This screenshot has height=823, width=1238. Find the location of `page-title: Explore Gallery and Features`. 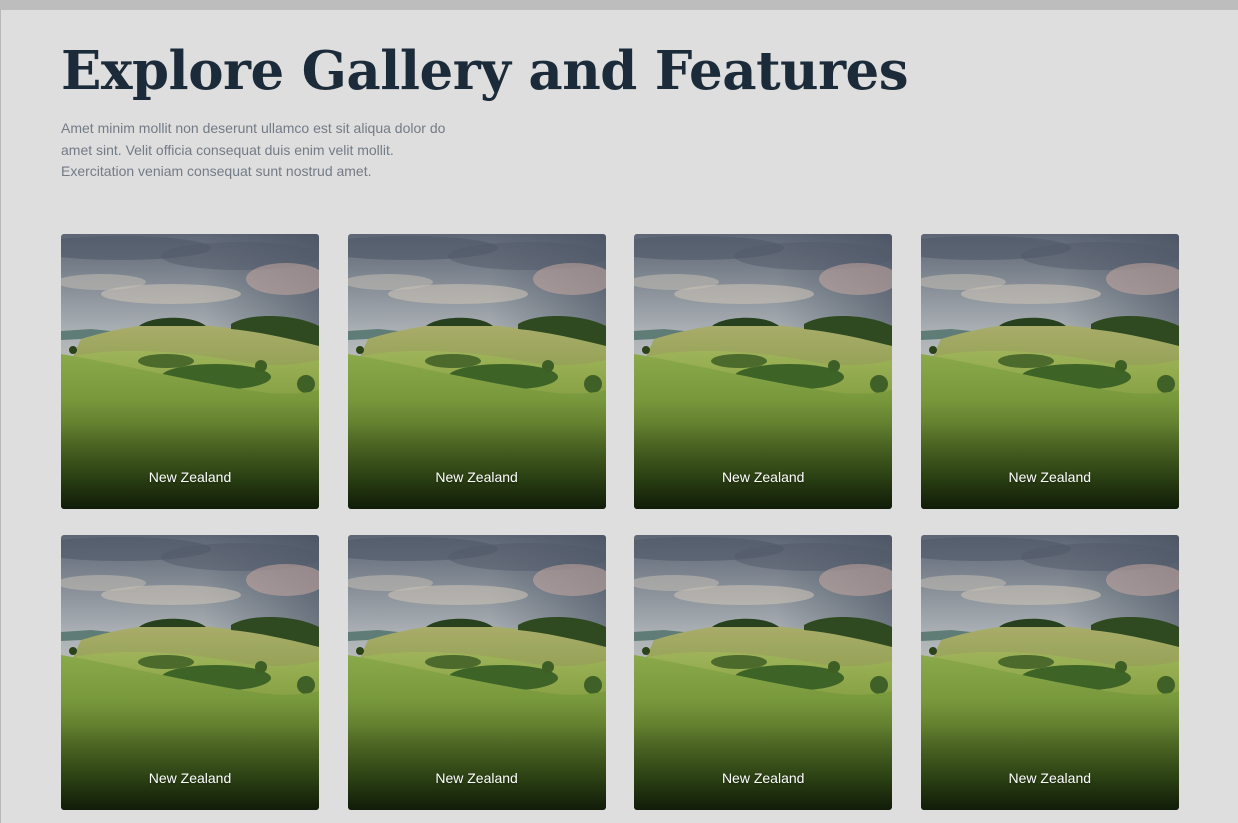

page-title: Explore Gallery and Features is located at coordinates (485, 71).